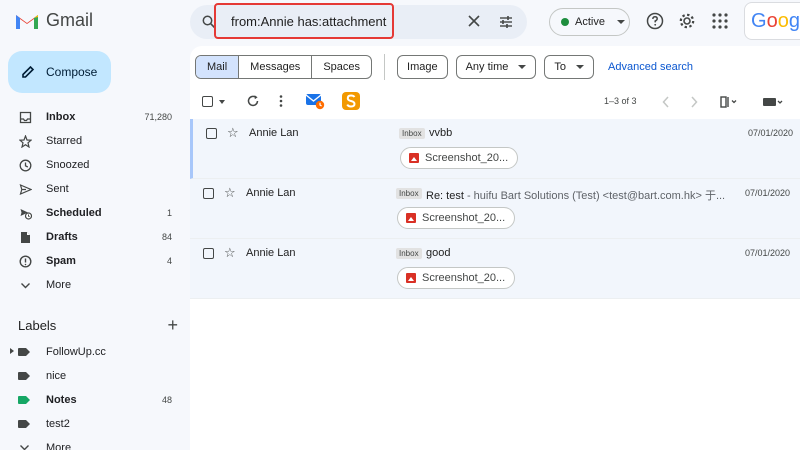  What do you see at coordinates (59, 446) in the screenshot?
I see `label-name: More` at bounding box center [59, 446].